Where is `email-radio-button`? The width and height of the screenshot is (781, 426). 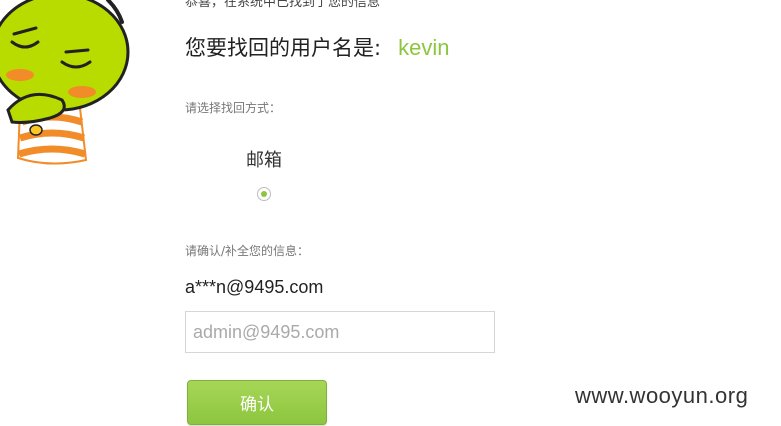 email-radio-button is located at coordinates (264, 194).